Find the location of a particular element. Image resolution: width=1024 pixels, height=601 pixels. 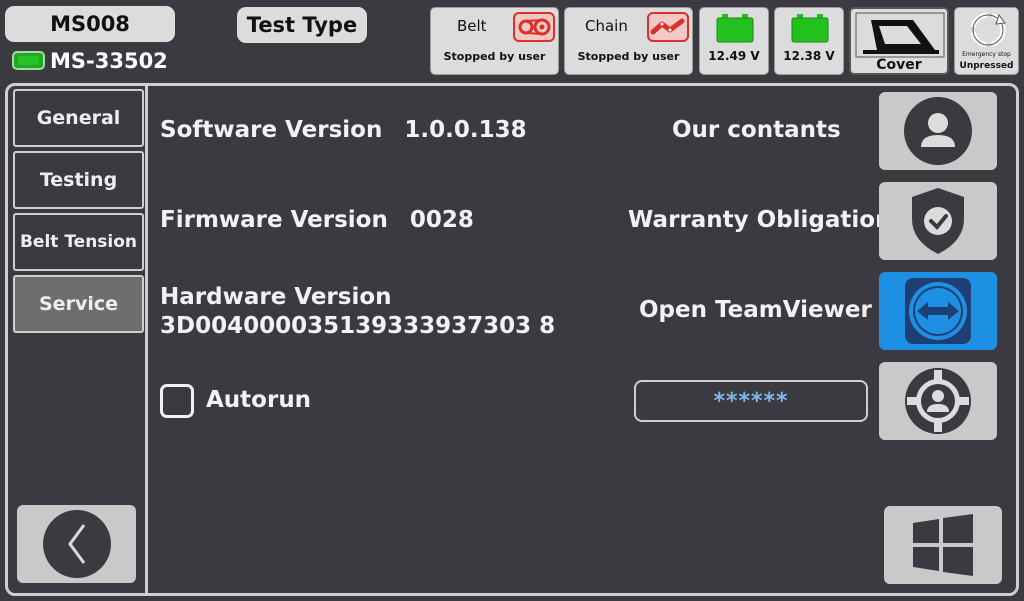

connection-icon is located at coordinates (28, 60).